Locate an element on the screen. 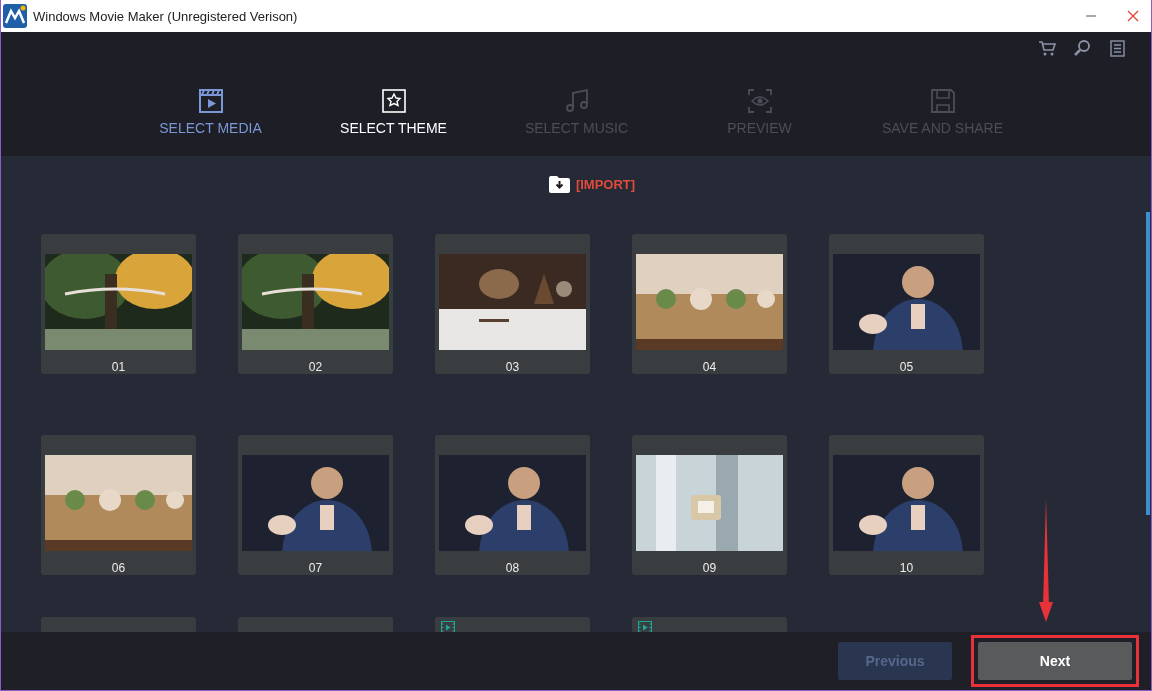 This screenshot has width=1152, height=691. media-card: 10 is located at coordinates (906, 505).